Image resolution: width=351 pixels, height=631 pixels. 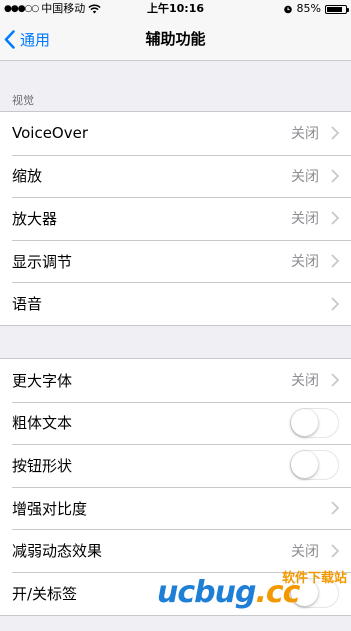 What do you see at coordinates (23, 100) in the screenshot?
I see `section-header-vision: 视觉` at bounding box center [23, 100].